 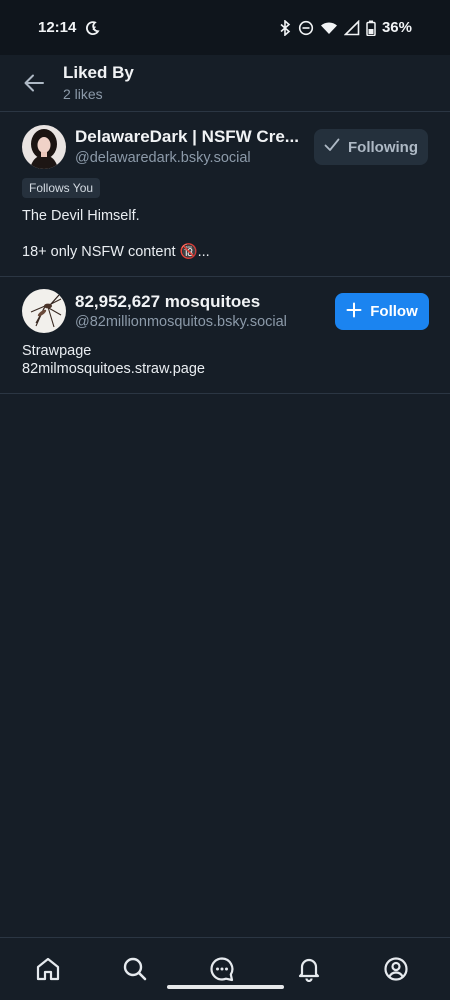 I want to click on dnd-icon, so click(x=306, y=28).